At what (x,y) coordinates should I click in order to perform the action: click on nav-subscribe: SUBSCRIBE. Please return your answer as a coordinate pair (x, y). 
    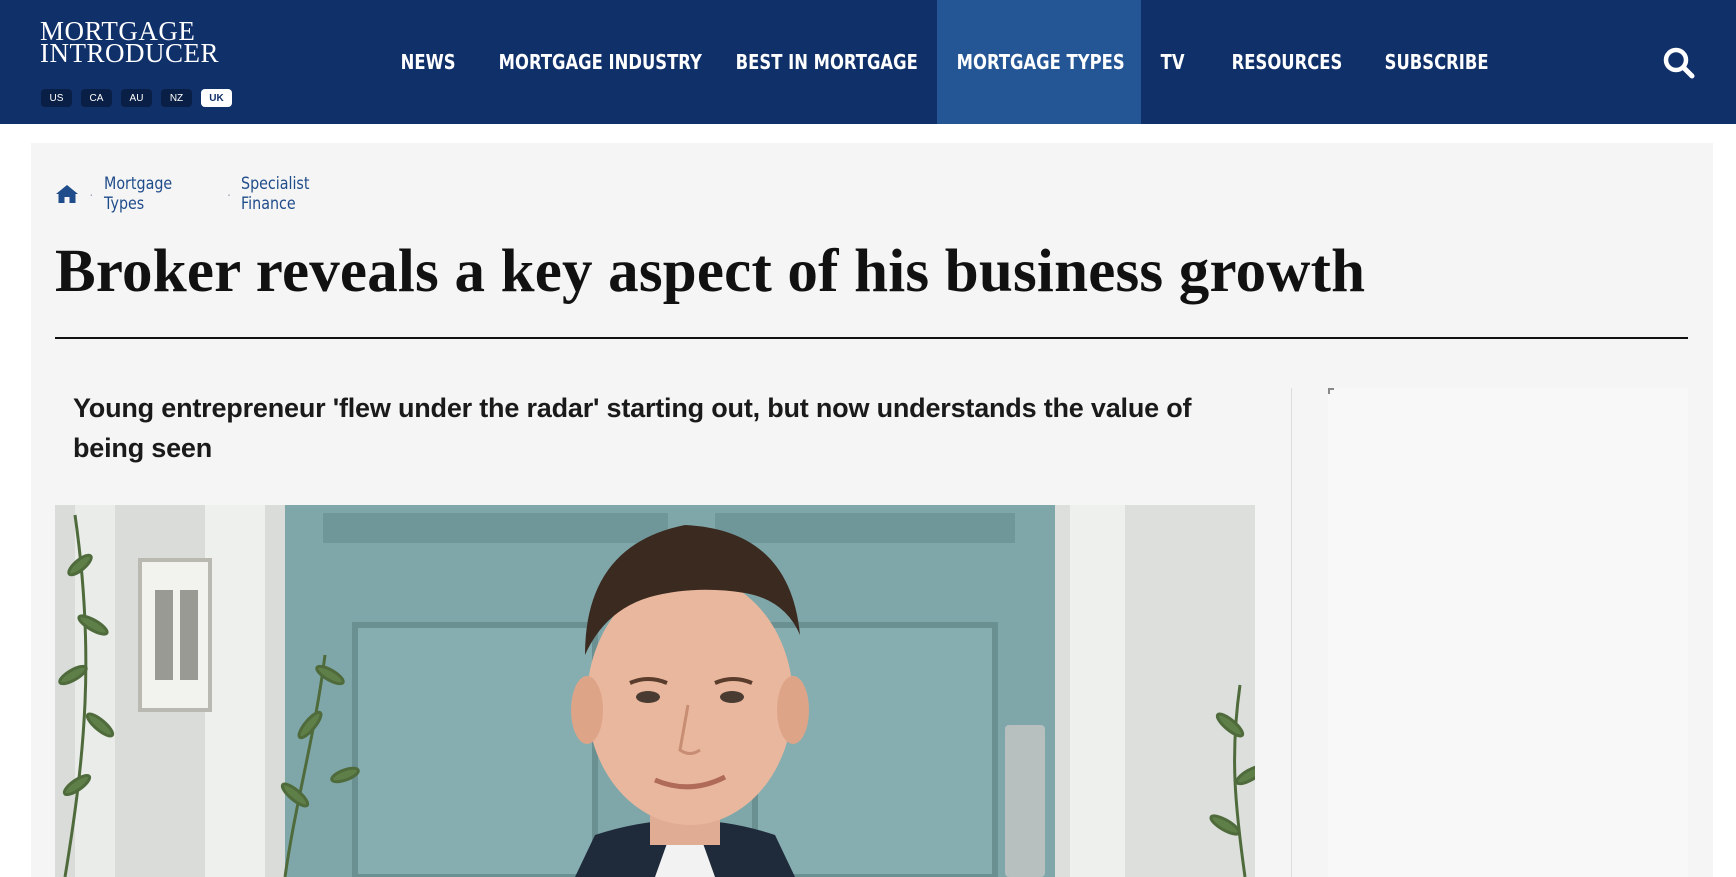
    Looking at the image, I should click on (1440, 62).